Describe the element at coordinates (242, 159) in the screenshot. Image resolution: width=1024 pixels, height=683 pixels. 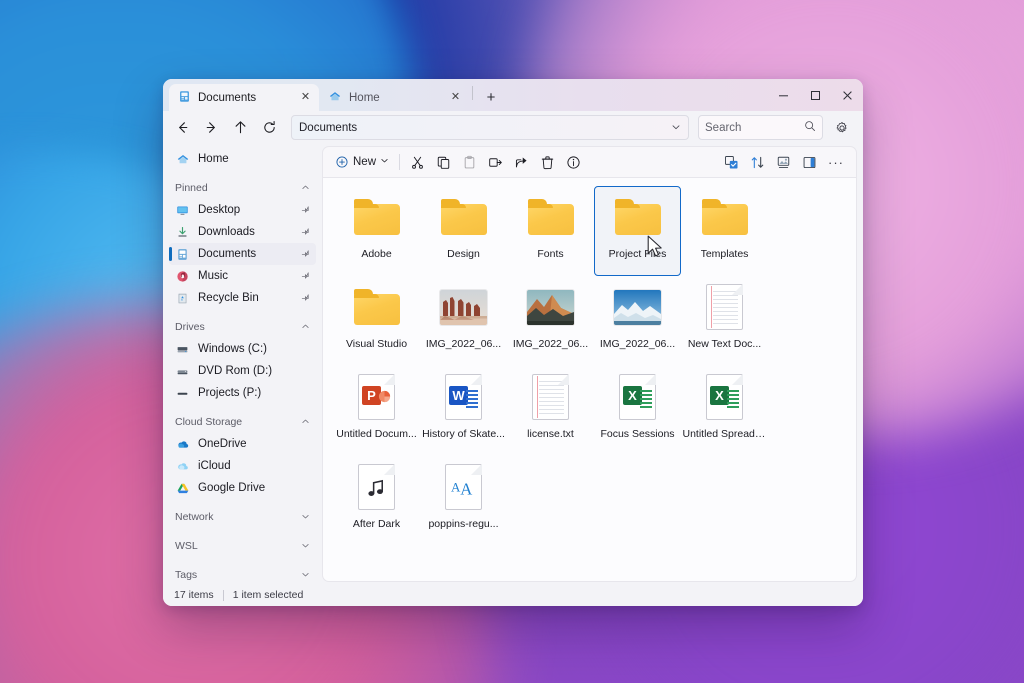
I see `sidebar-item-home: Home` at that location.